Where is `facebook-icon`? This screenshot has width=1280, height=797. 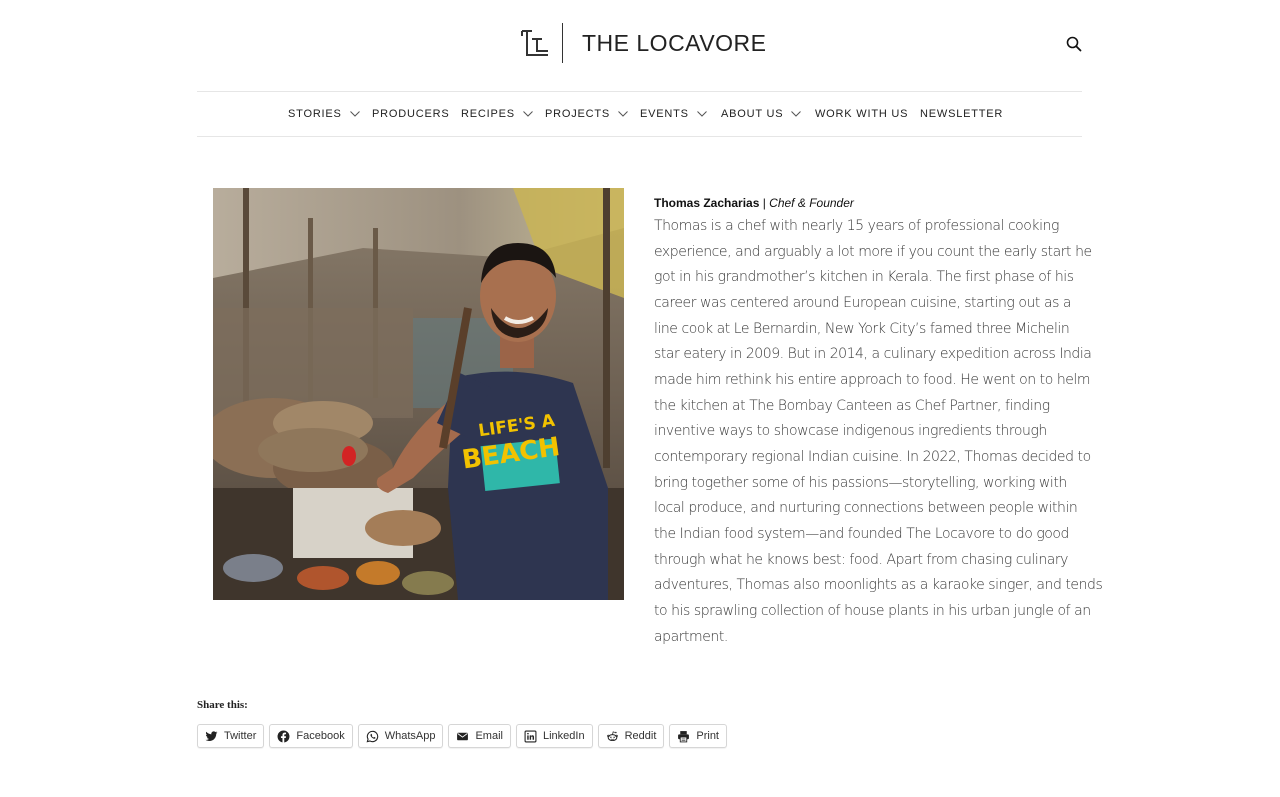 facebook-icon is located at coordinates (283, 736).